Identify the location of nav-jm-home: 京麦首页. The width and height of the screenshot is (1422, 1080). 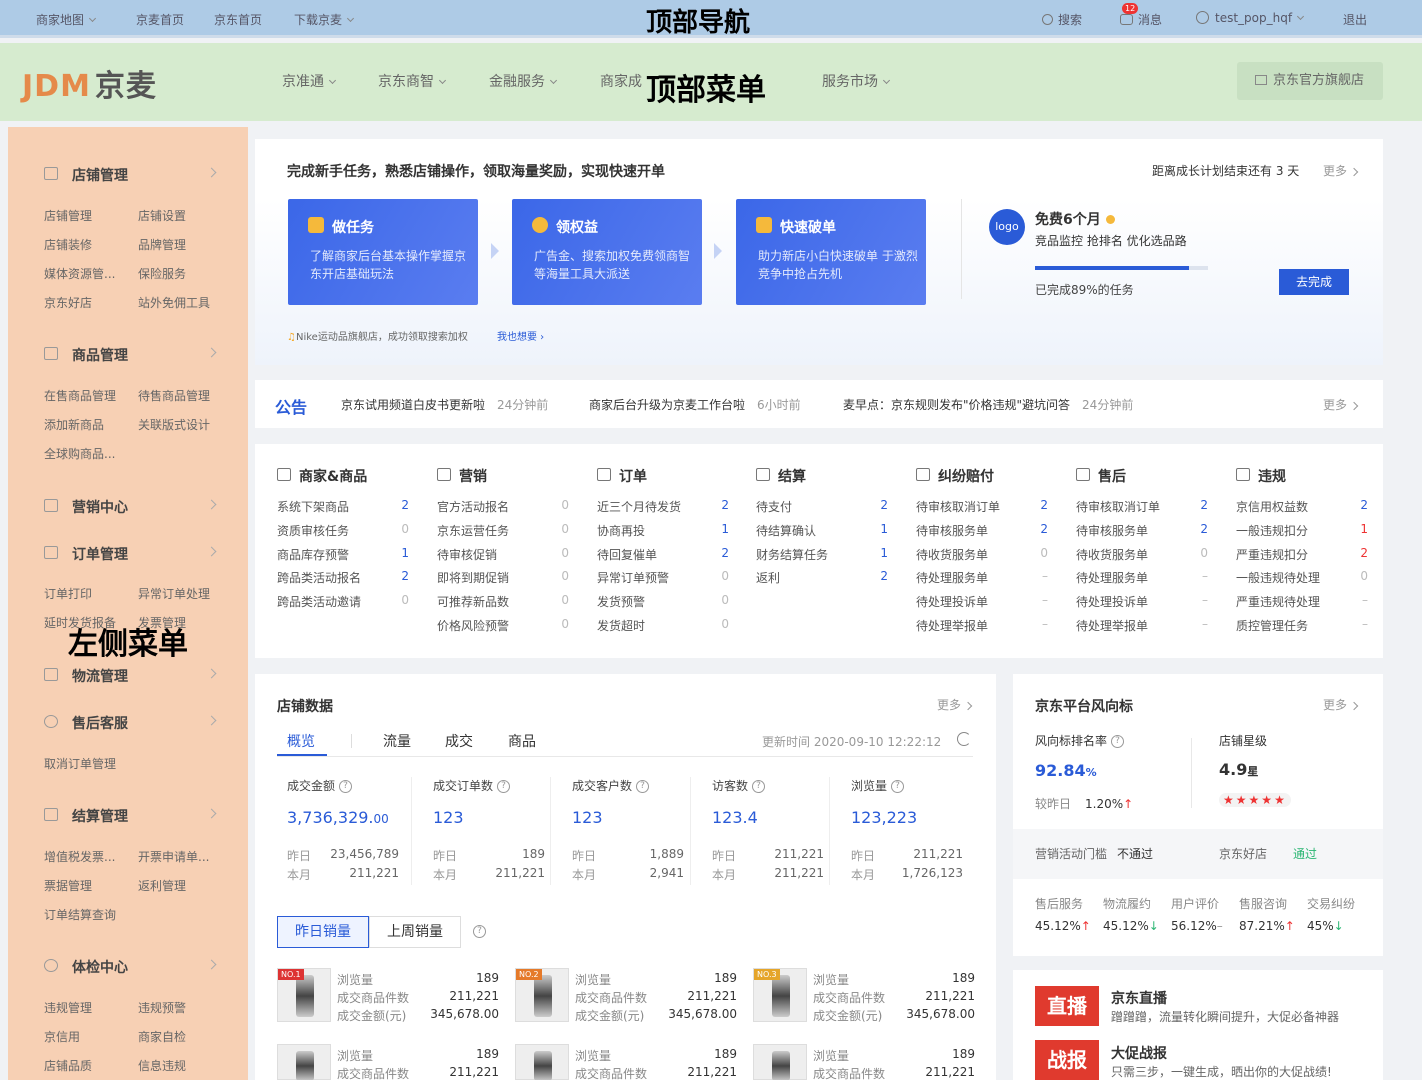
(160, 19).